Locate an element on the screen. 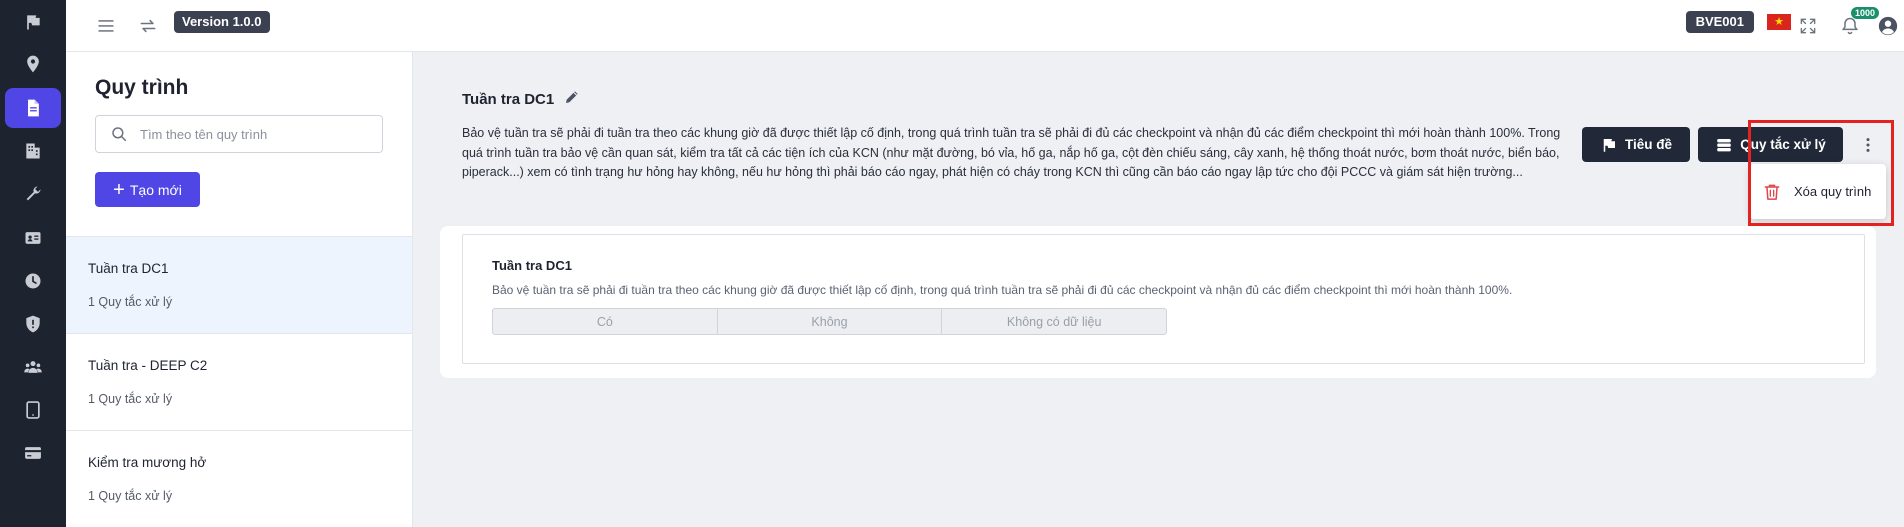 The width and height of the screenshot is (1904, 527). top-bar: Version 1.0.0 BVE001 ★ 1000 is located at coordinates (985, 26).